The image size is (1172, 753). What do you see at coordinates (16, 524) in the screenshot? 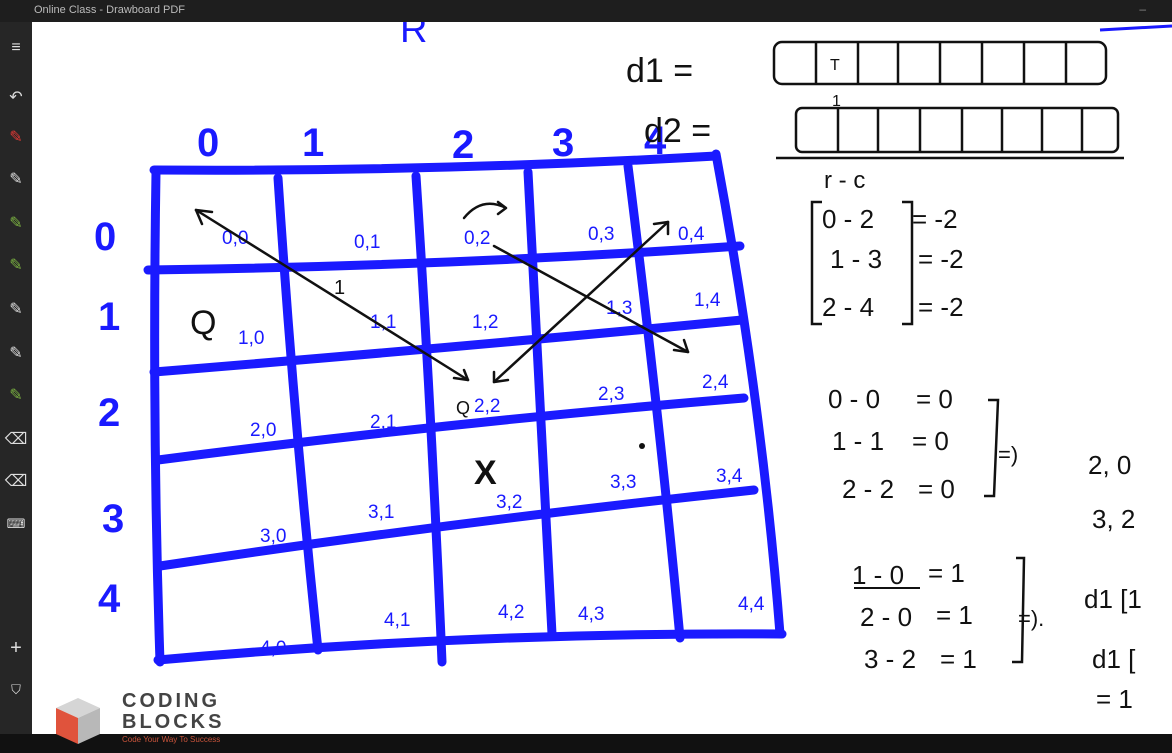
I see `keyboard-icon: ⌨` at bounding box center [16, 524].